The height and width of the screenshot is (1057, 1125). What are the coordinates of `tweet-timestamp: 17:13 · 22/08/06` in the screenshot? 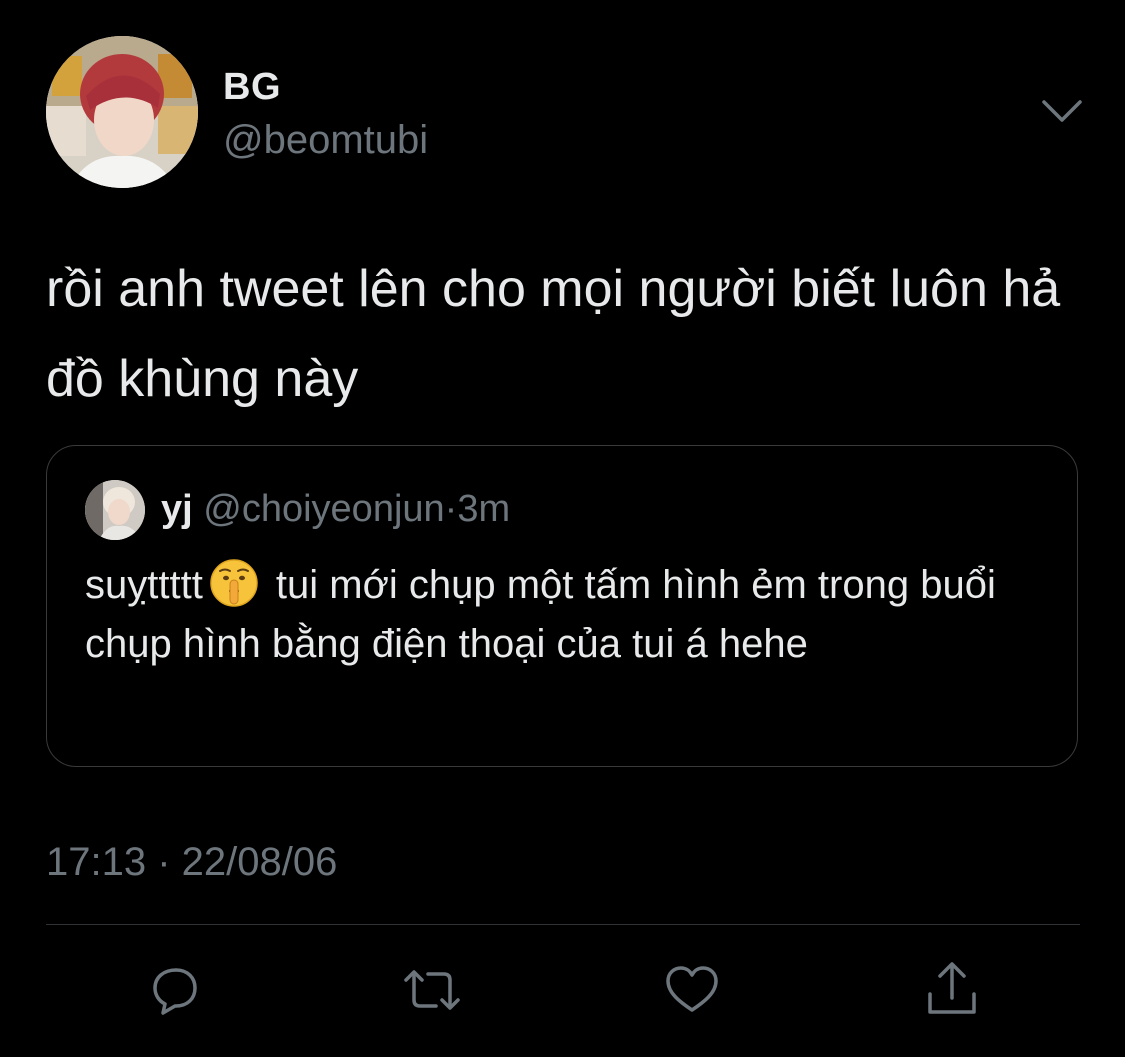 It's located at (191, 862).